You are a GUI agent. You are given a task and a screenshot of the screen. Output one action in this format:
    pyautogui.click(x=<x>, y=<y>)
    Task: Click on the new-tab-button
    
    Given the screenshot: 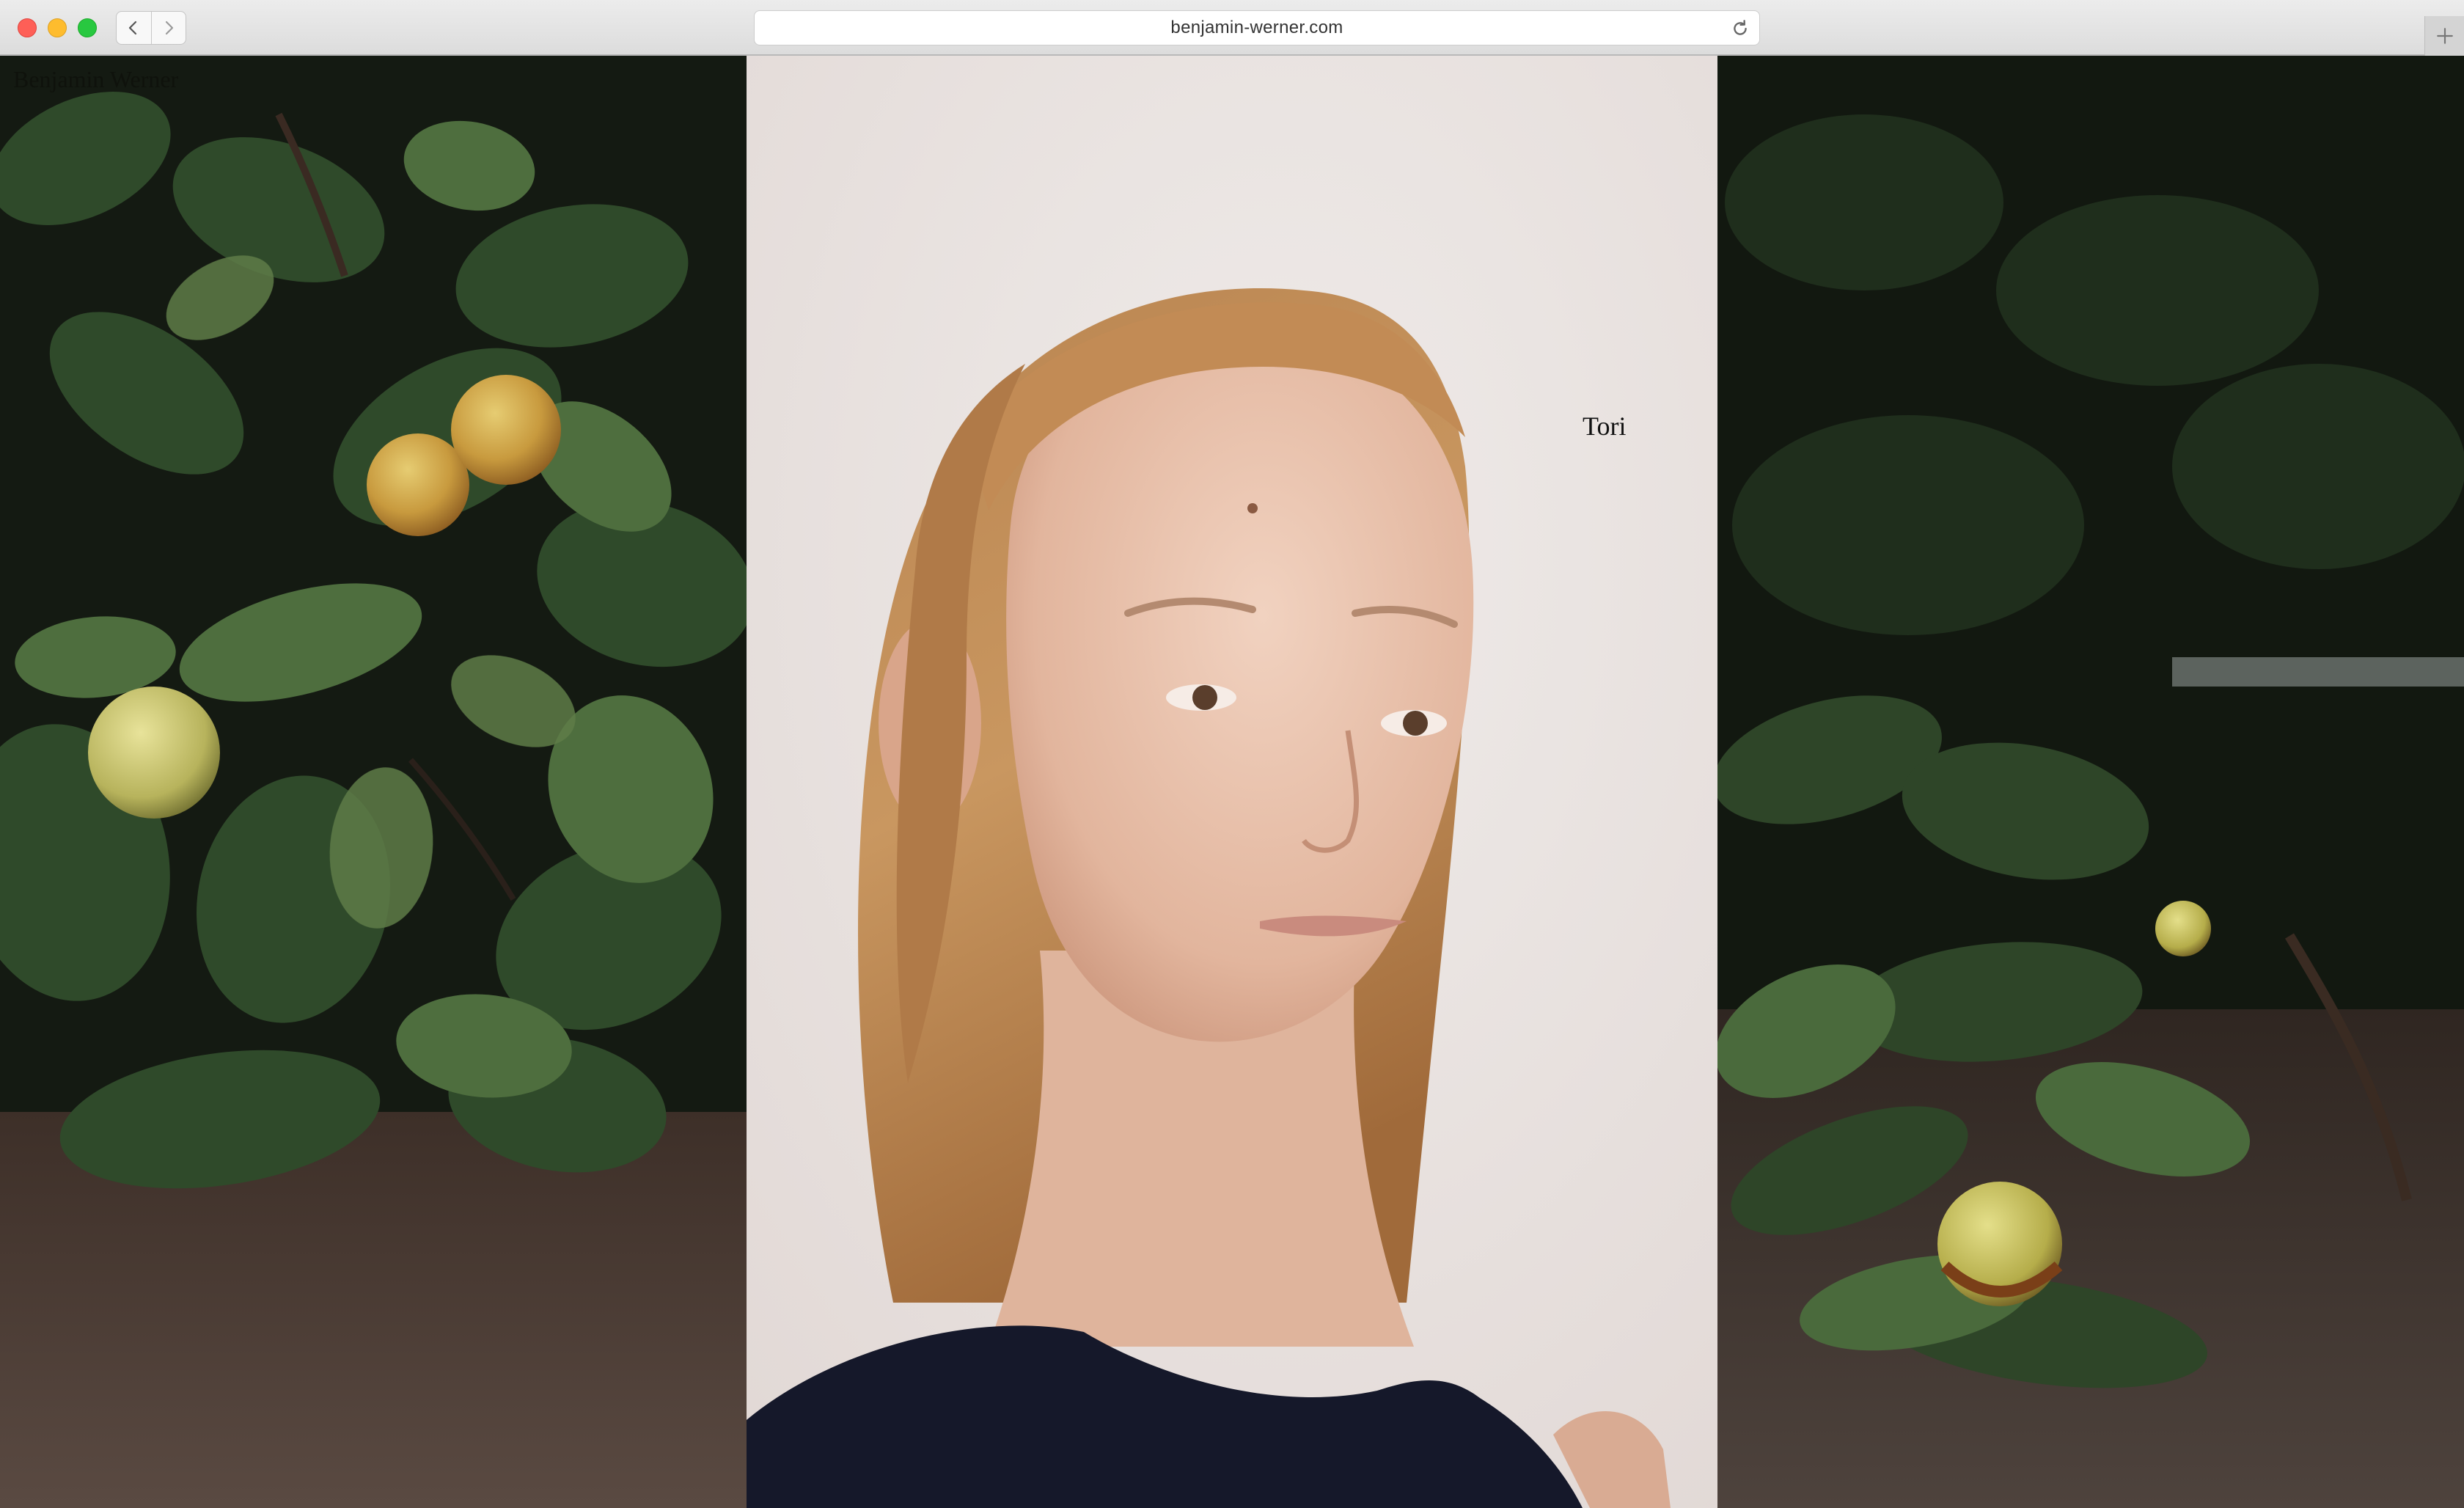 What is the action you would take?
    pyautogui.click(x=2444, y=36)
    